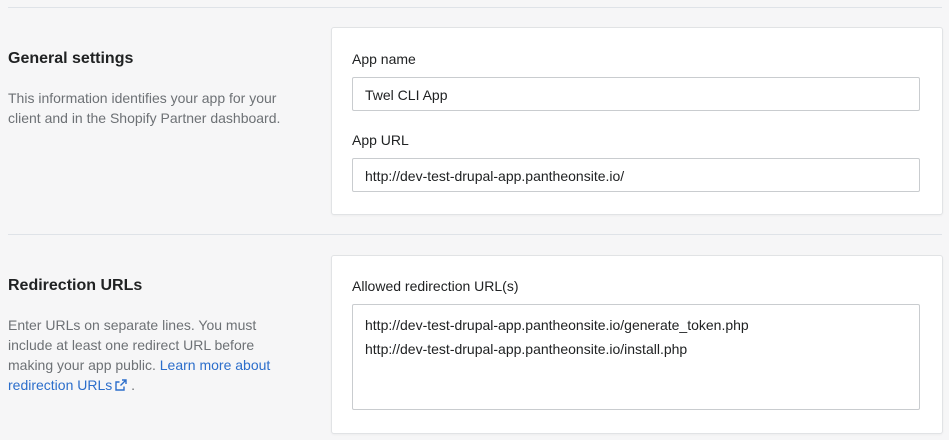 The width and height of the screenshot is (949, 440). What do you see at coordinates (475, 7) in the screenshot?
I see `top-divider` at bounding box center [475, 7].